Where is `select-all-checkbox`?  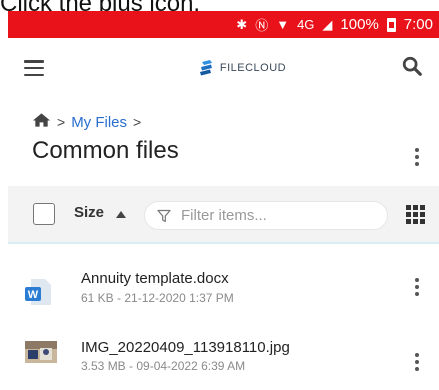
select-all-checkbox is located at coordinates (44, 214).